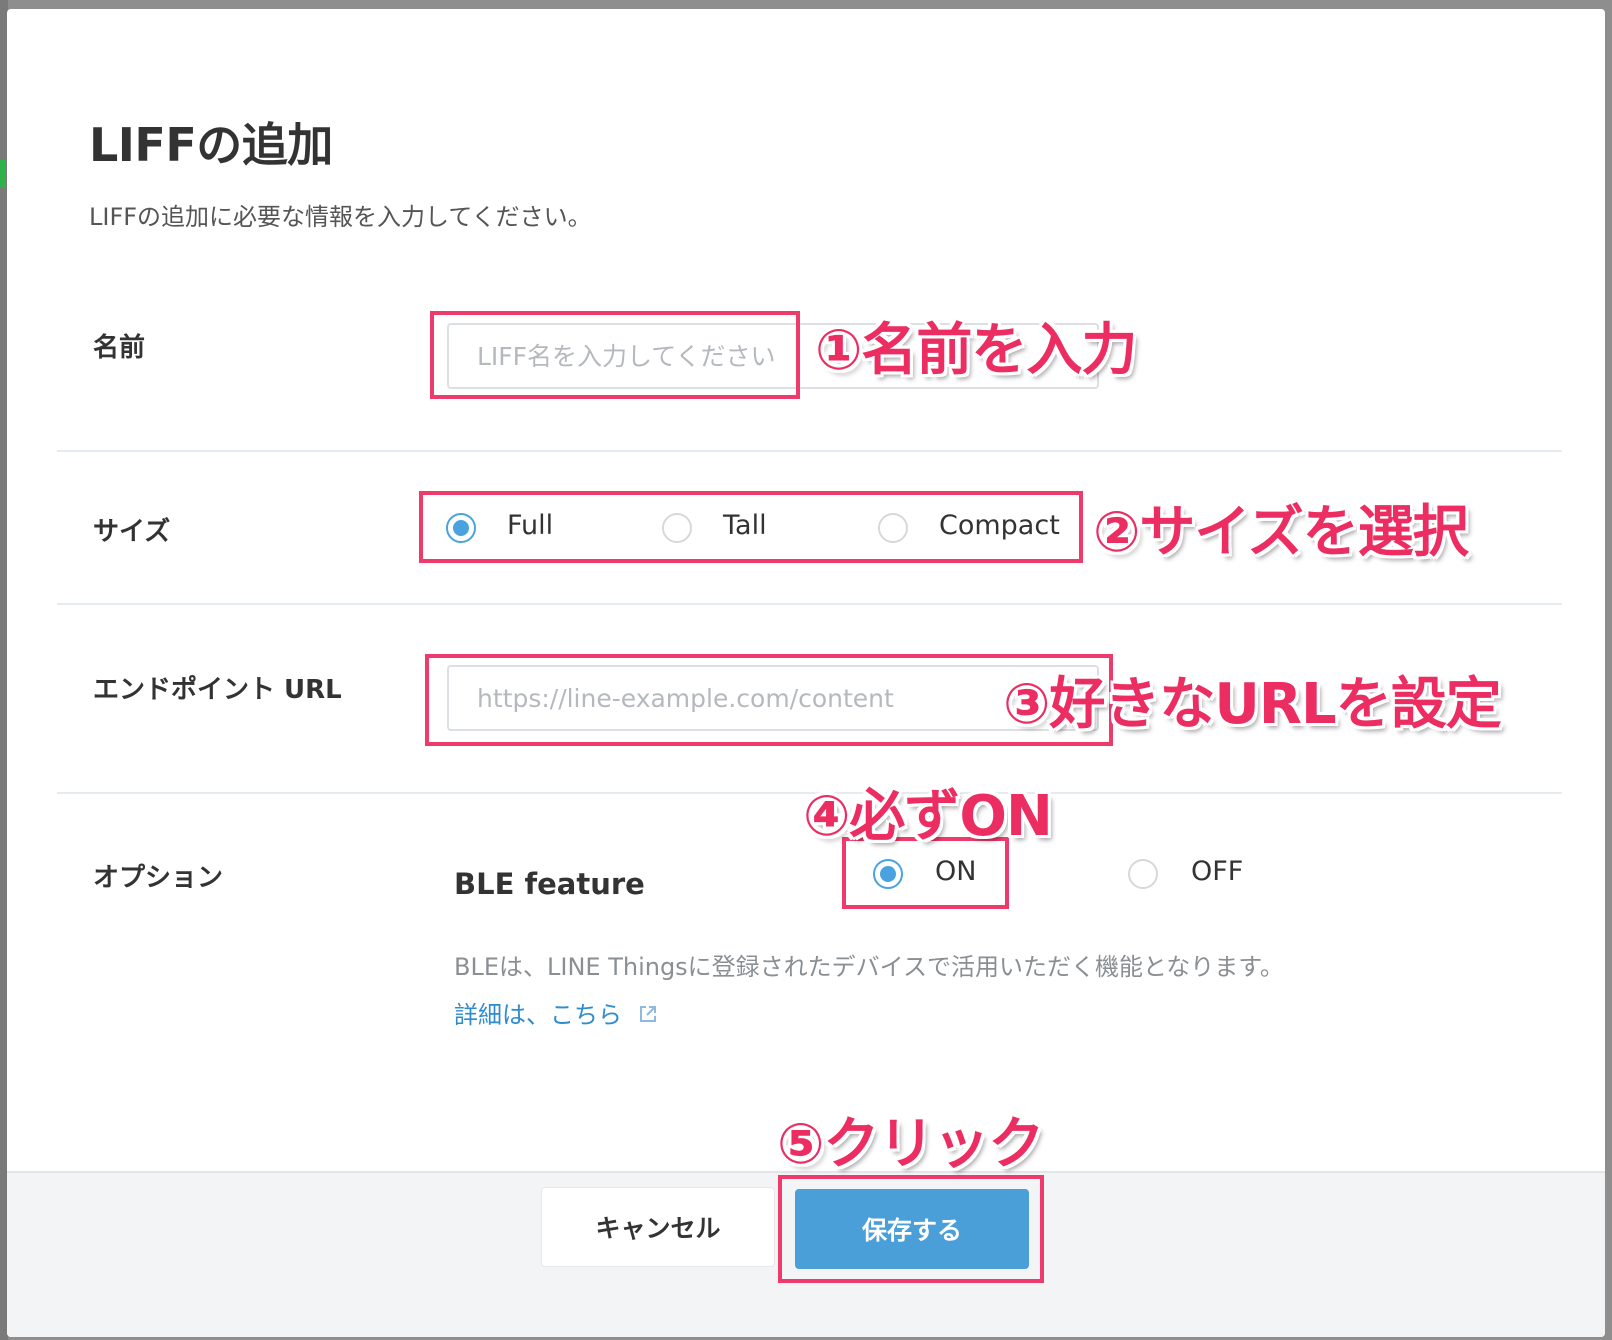 The width and height of the screenshot is (1612, 1340). Describe the element at coordinates (955, 871) in the screenshot. I see `ble-on-label: ON` at that location.